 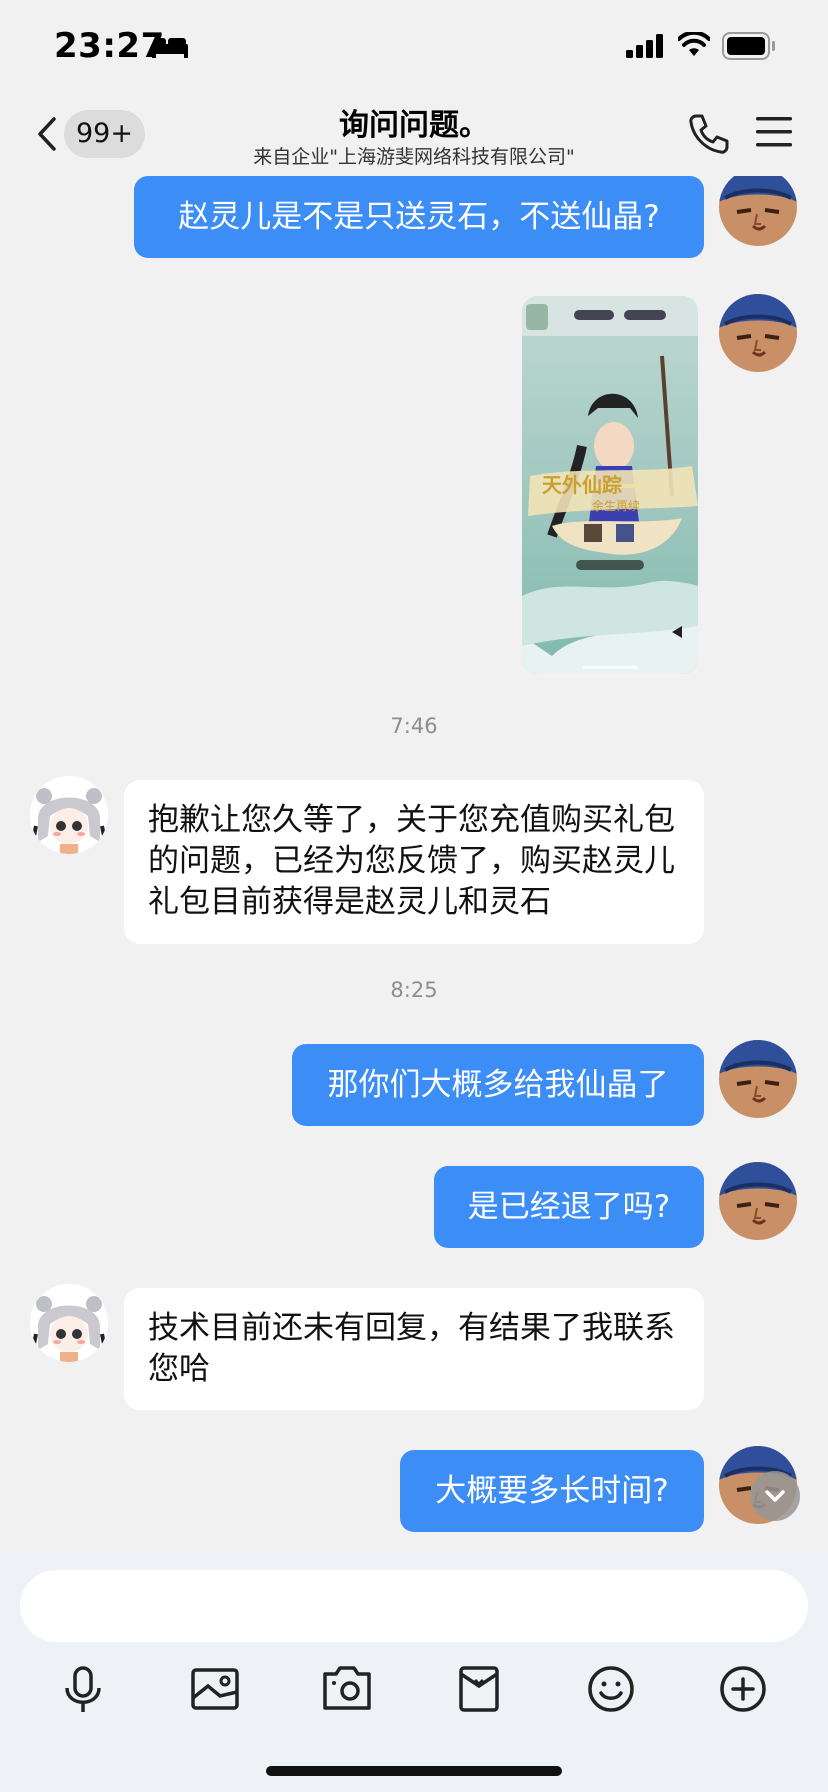 What do you see at coordinates (708, 134) in the screenshot?
I see `phone-icon` at bounding box center [708, 134].